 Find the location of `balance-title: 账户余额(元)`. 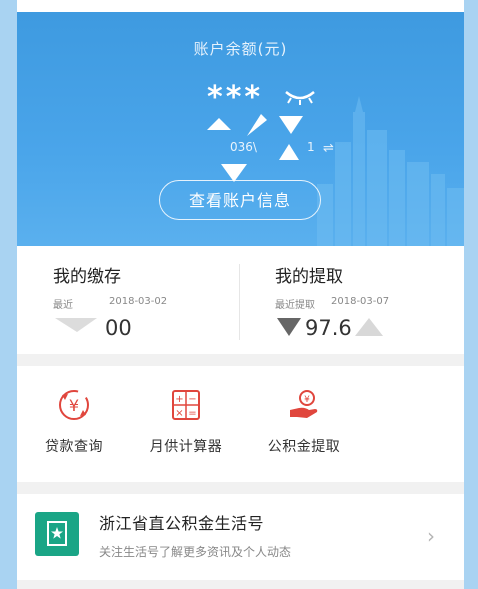

balance-title: 账户余额(元) is located at coordinates (240, 49).